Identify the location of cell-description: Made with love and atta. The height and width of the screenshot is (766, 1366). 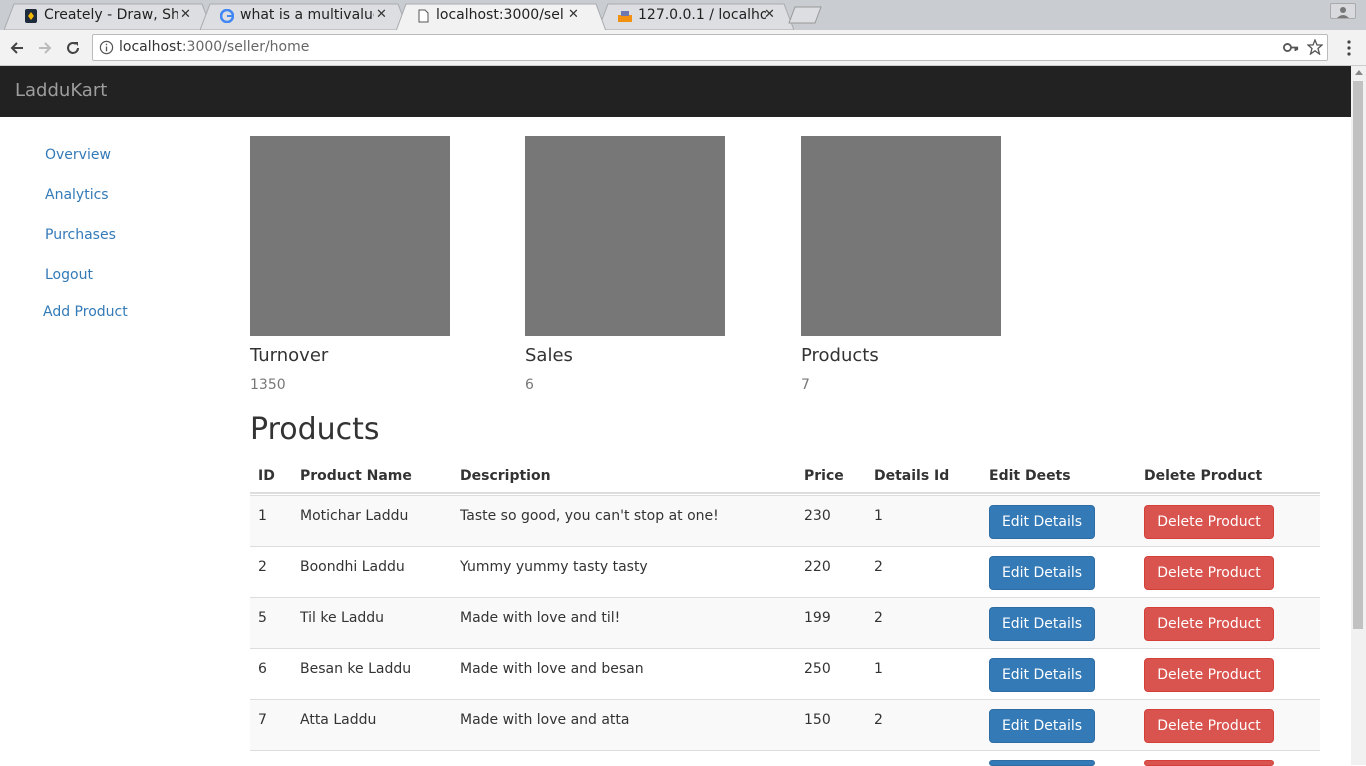
(545, 720).